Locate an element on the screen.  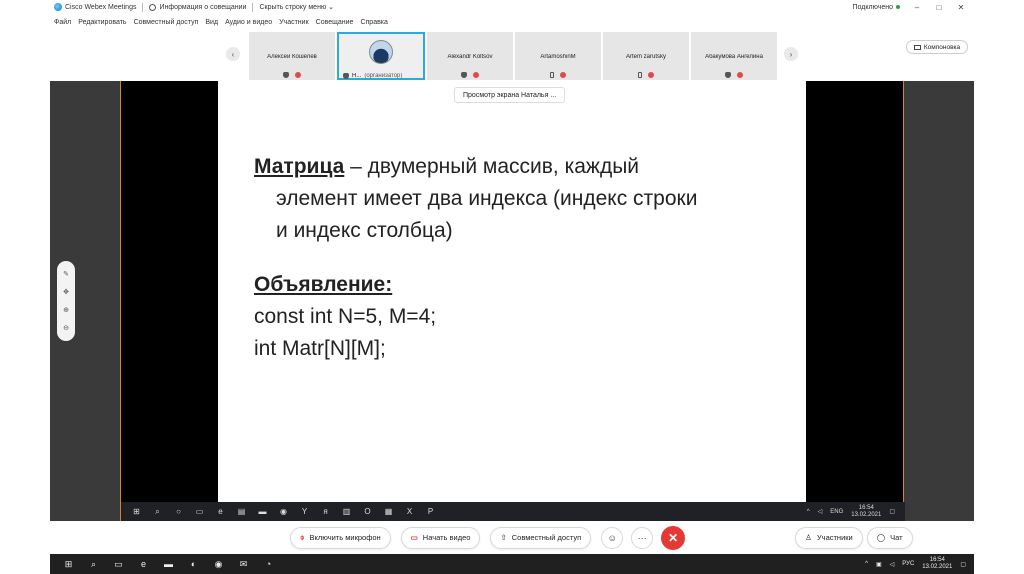
pan-icon: ✥ is located at coordinates (66, 292).